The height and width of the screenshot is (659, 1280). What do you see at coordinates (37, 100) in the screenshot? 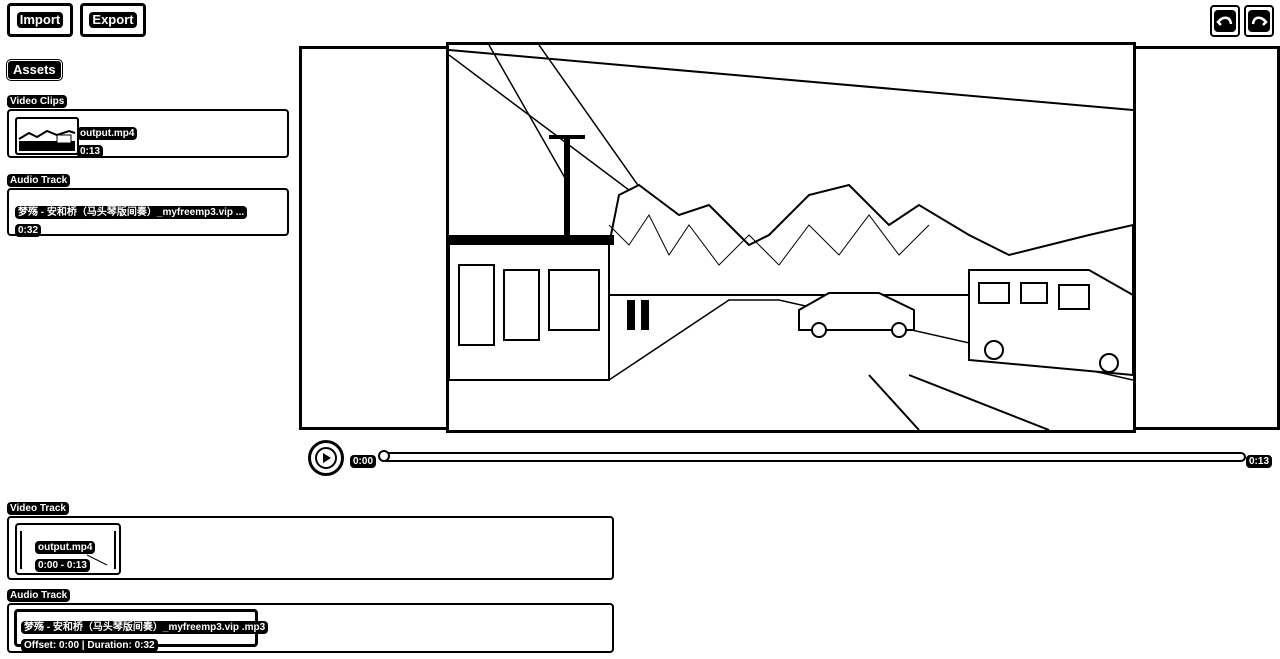
I see `video-clips-heading: Video Clips` at bounding box center [37, 100].